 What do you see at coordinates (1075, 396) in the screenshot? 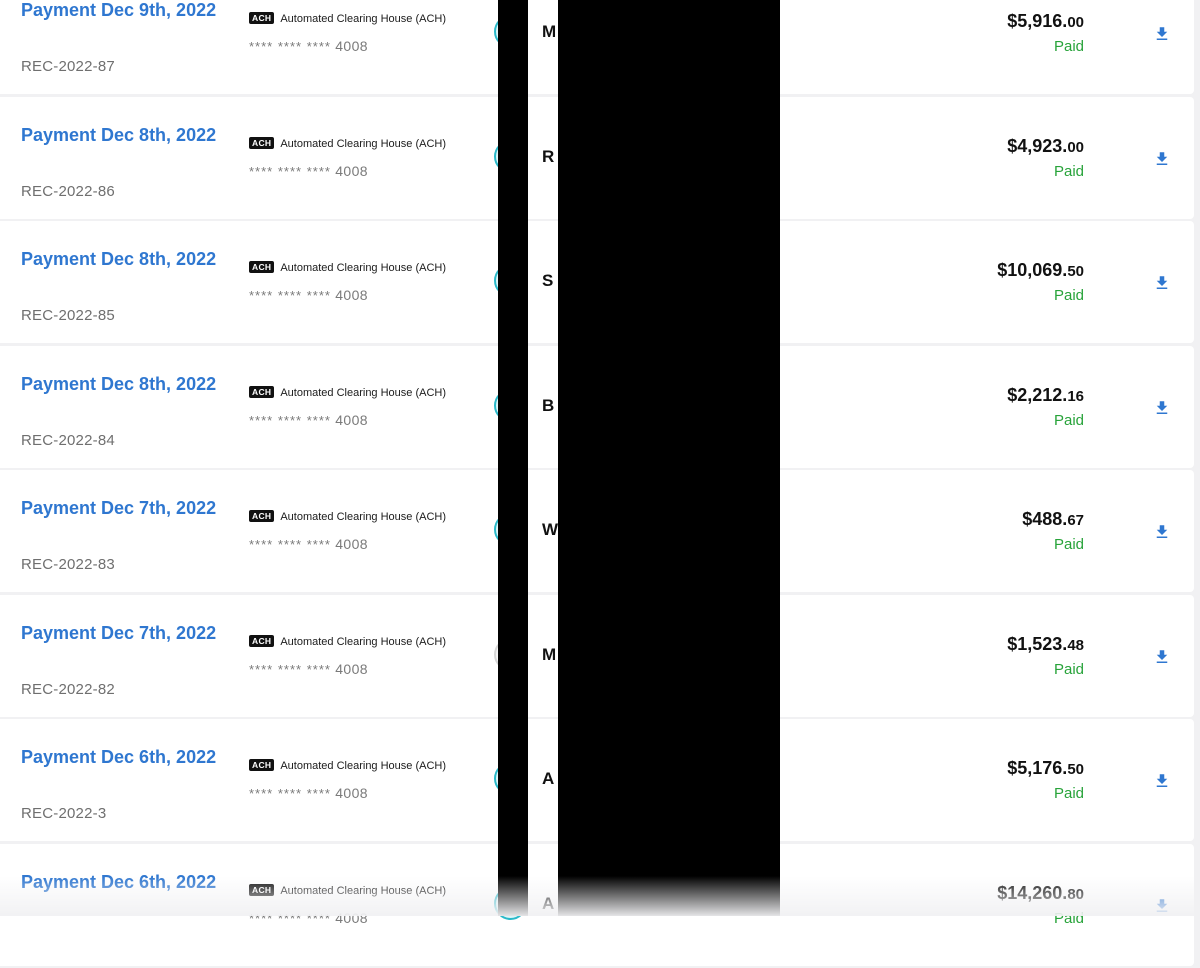
I see `amount-cents: 16` at bounding box center [1075, 396].